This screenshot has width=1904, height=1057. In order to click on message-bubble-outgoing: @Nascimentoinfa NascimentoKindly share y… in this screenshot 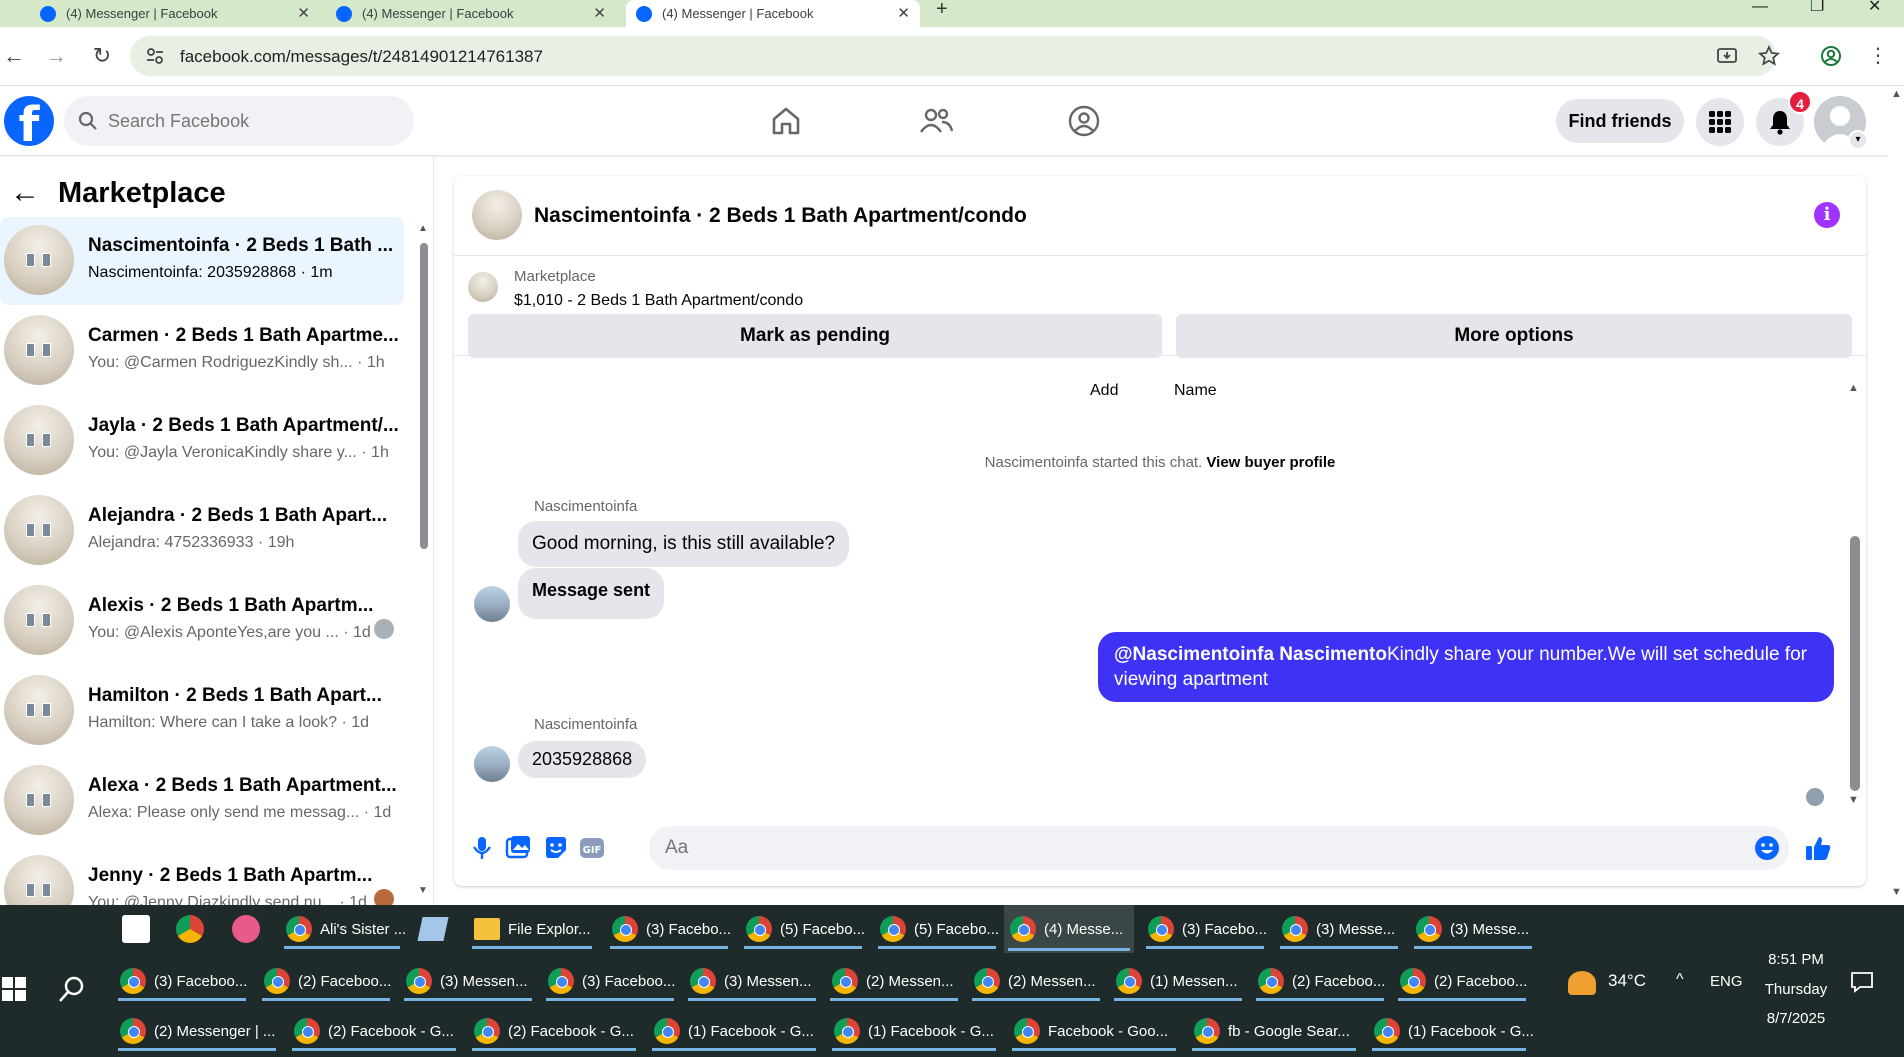, I will do `click(1466, 667)`.